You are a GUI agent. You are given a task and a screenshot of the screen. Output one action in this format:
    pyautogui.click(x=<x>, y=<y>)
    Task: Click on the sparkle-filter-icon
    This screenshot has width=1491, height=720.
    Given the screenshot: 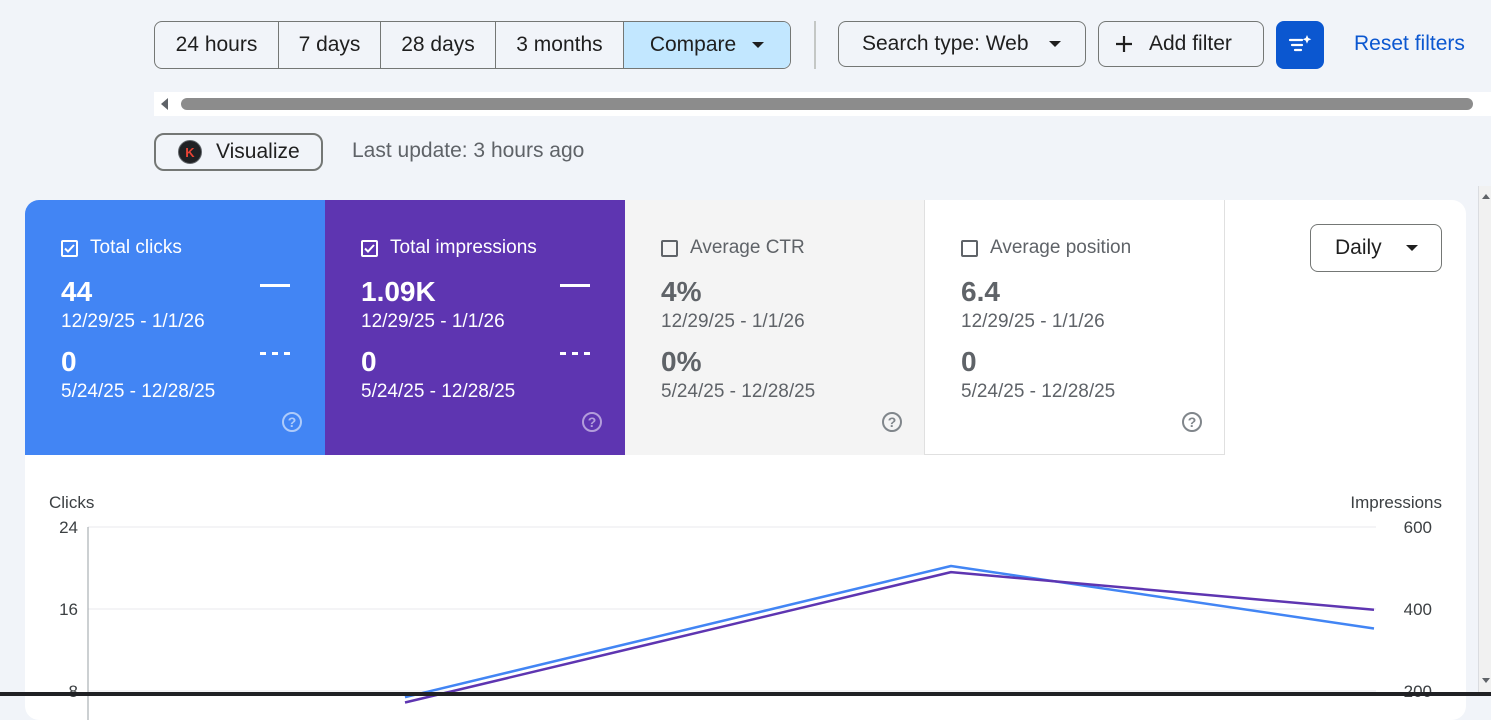 What is the action you would take?
    pyautogui.click(x=1300, y=43)
    